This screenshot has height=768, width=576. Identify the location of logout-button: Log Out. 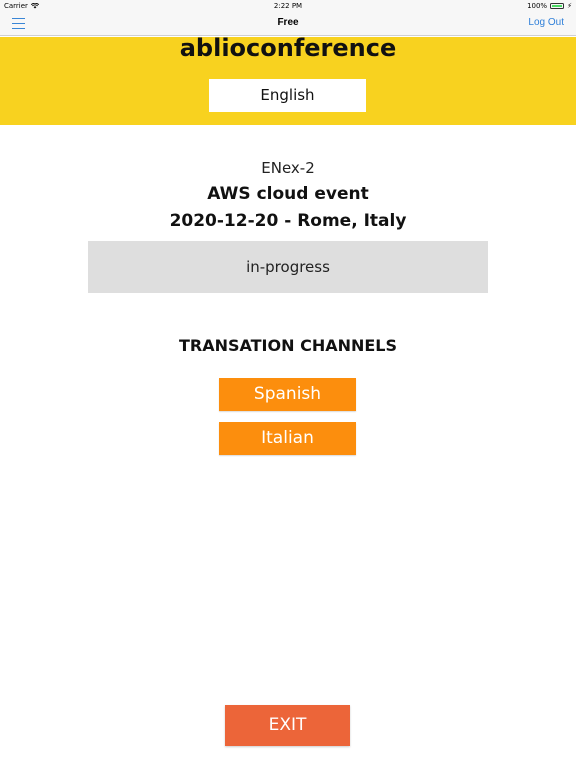
(546, 22).